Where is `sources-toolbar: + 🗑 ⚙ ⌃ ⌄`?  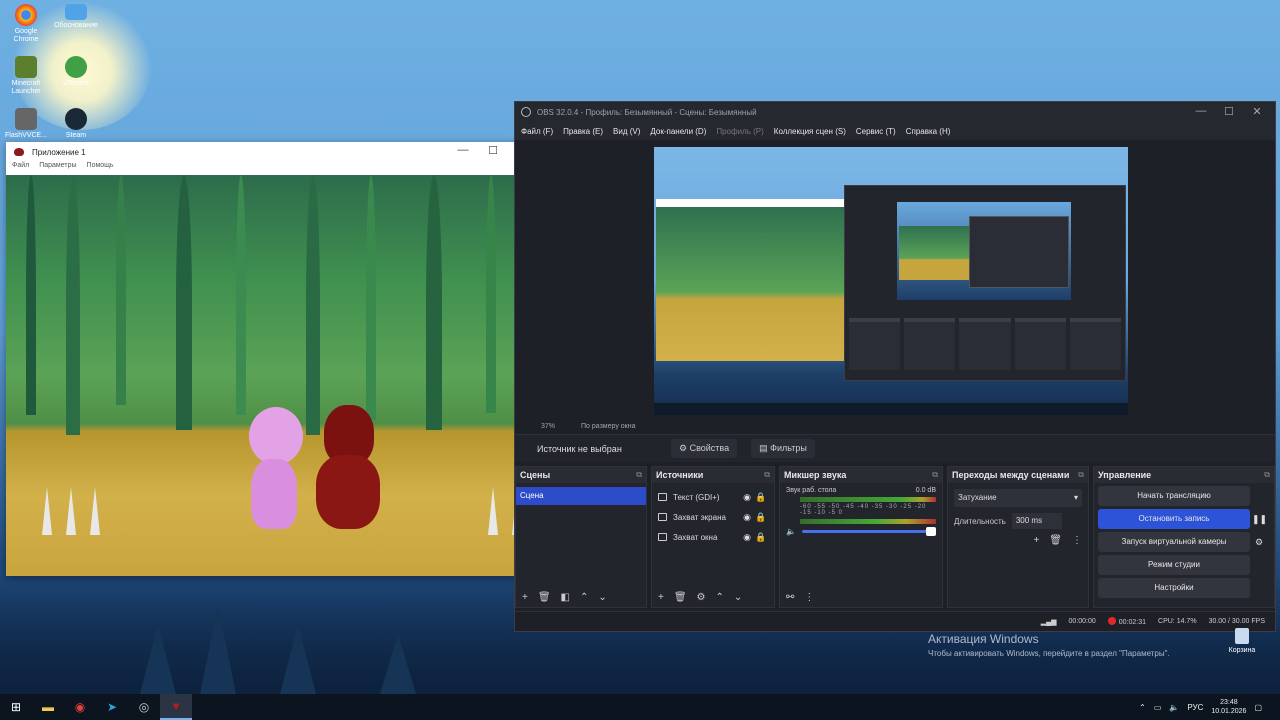 sources-toolbar: + 🗑 ⚙ ⌃ ⌄ is located at coordinates (713, 597).